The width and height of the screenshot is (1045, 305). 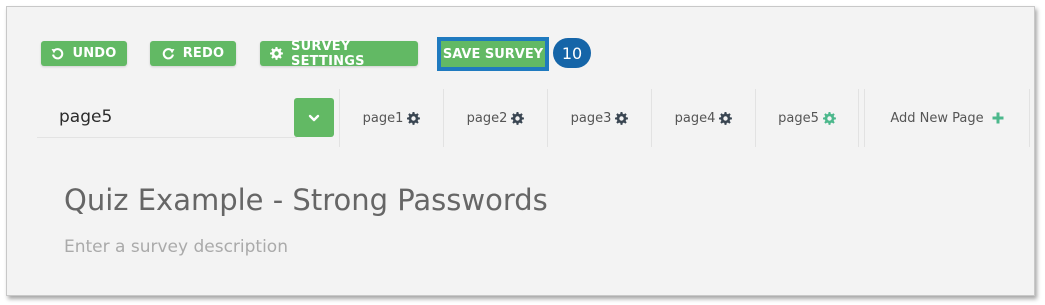 What do you see at coordinates (591, 118) in the screenshot?
I see `tab-label: page3` at bounding box center [591, 118].